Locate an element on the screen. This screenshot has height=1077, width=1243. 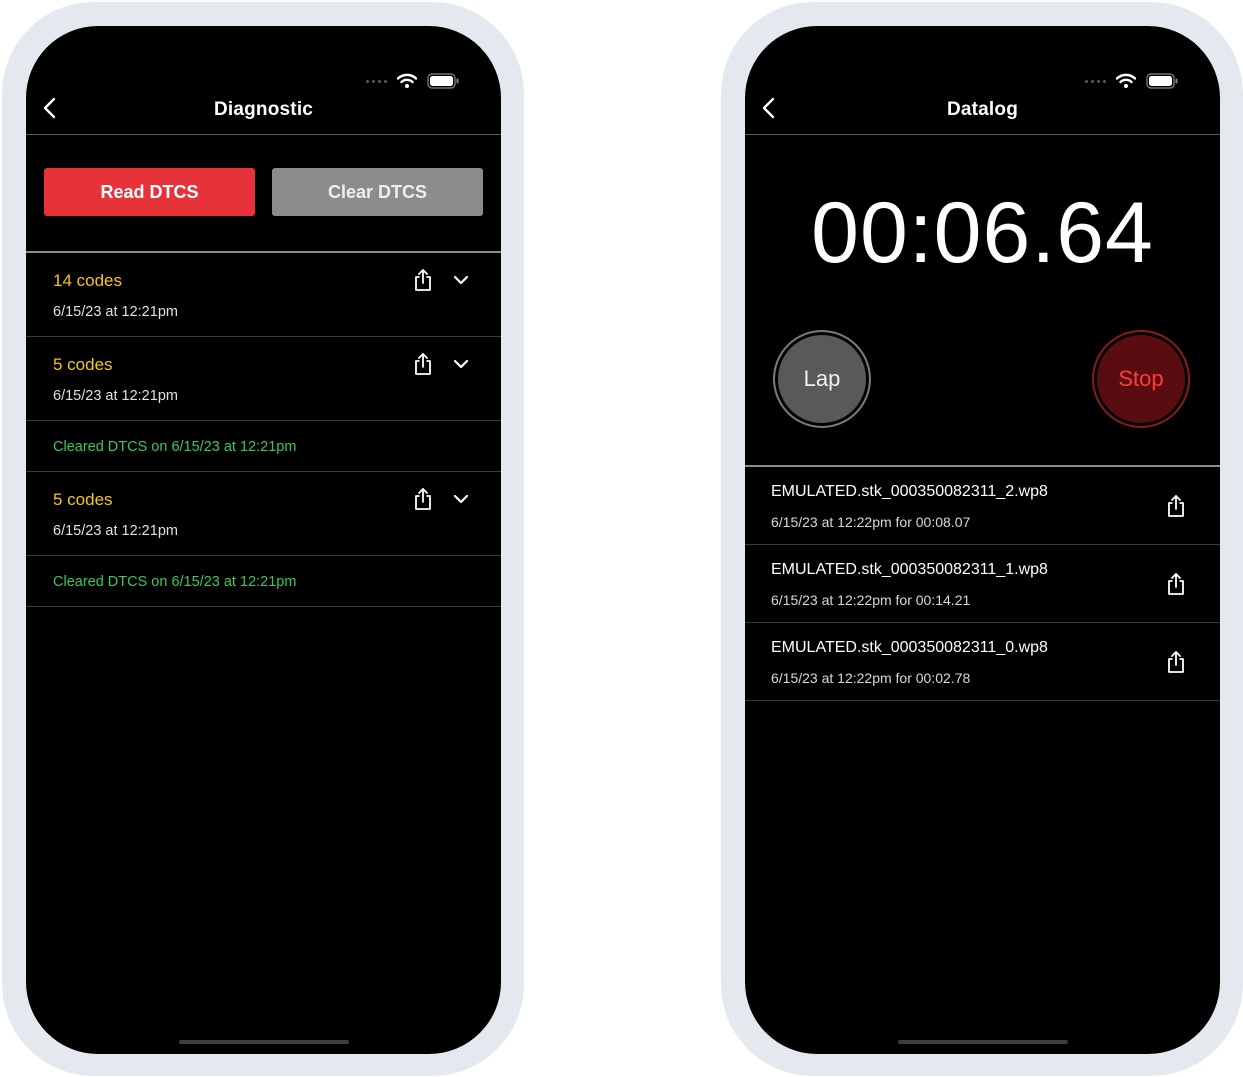
datalog-detail: 6/15/23 at 12:22pm for 00:14.21 is located at coordinates (871, 600).